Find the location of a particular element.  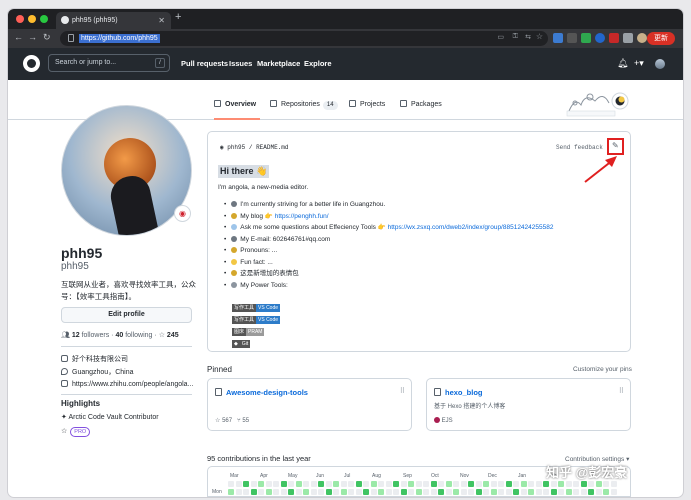

following-count: 40 is located at coordinates (119, 335).